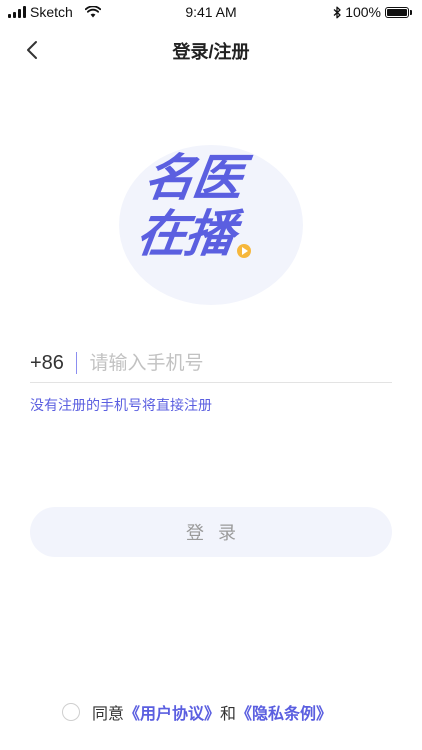 This screenshot has width=422, height=750. What do you see at coordinates (172, 712) in the screenshot?
I see `user-agreement-link: 《用户协议》` at bounding box center [172, 712].